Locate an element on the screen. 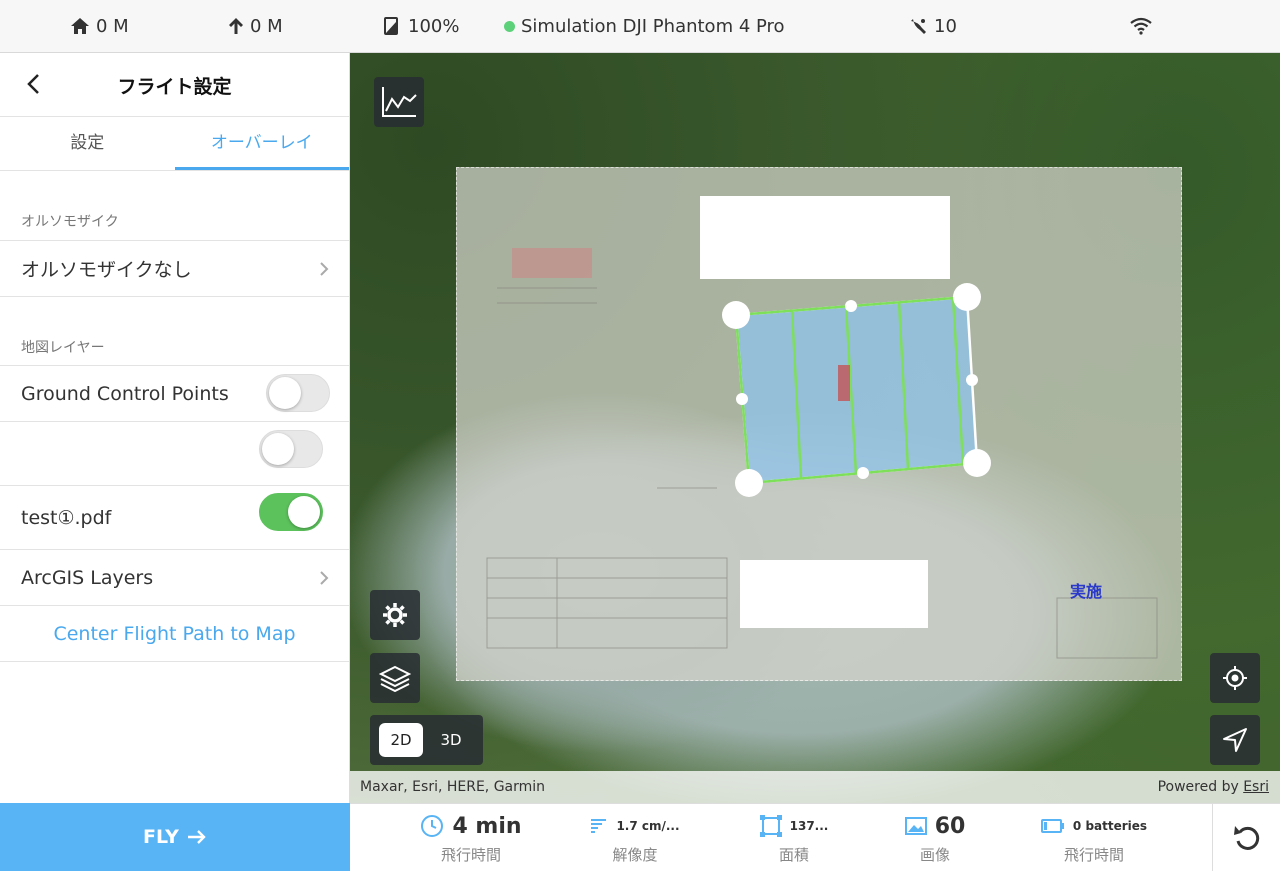 Image resolution: width=1280 pixels, height=871 pixels. map-settings-button is located at coordinates (395, 615).